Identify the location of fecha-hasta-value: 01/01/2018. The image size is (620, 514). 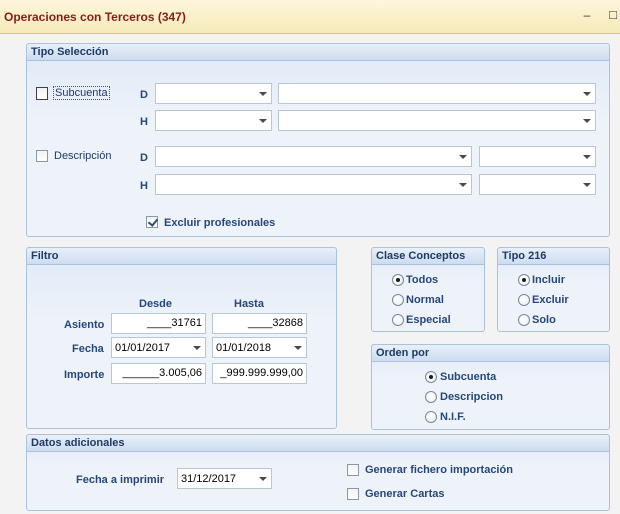
(244, 348).